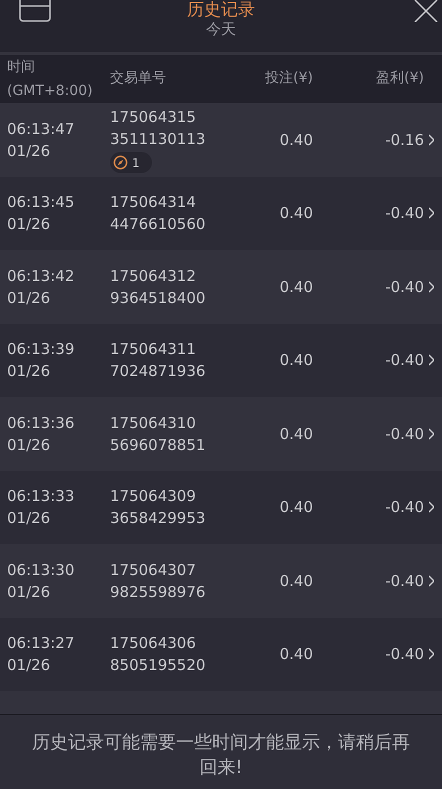  What do you see at coordinates (21, 67) in the screenshot?
I see `column-header: 时间` at bounding box center [21, 67].